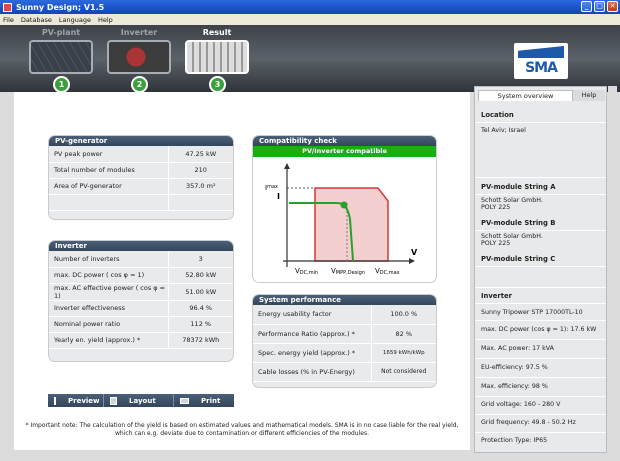  I want to click on y-axis-arrow, so click(287, 166).